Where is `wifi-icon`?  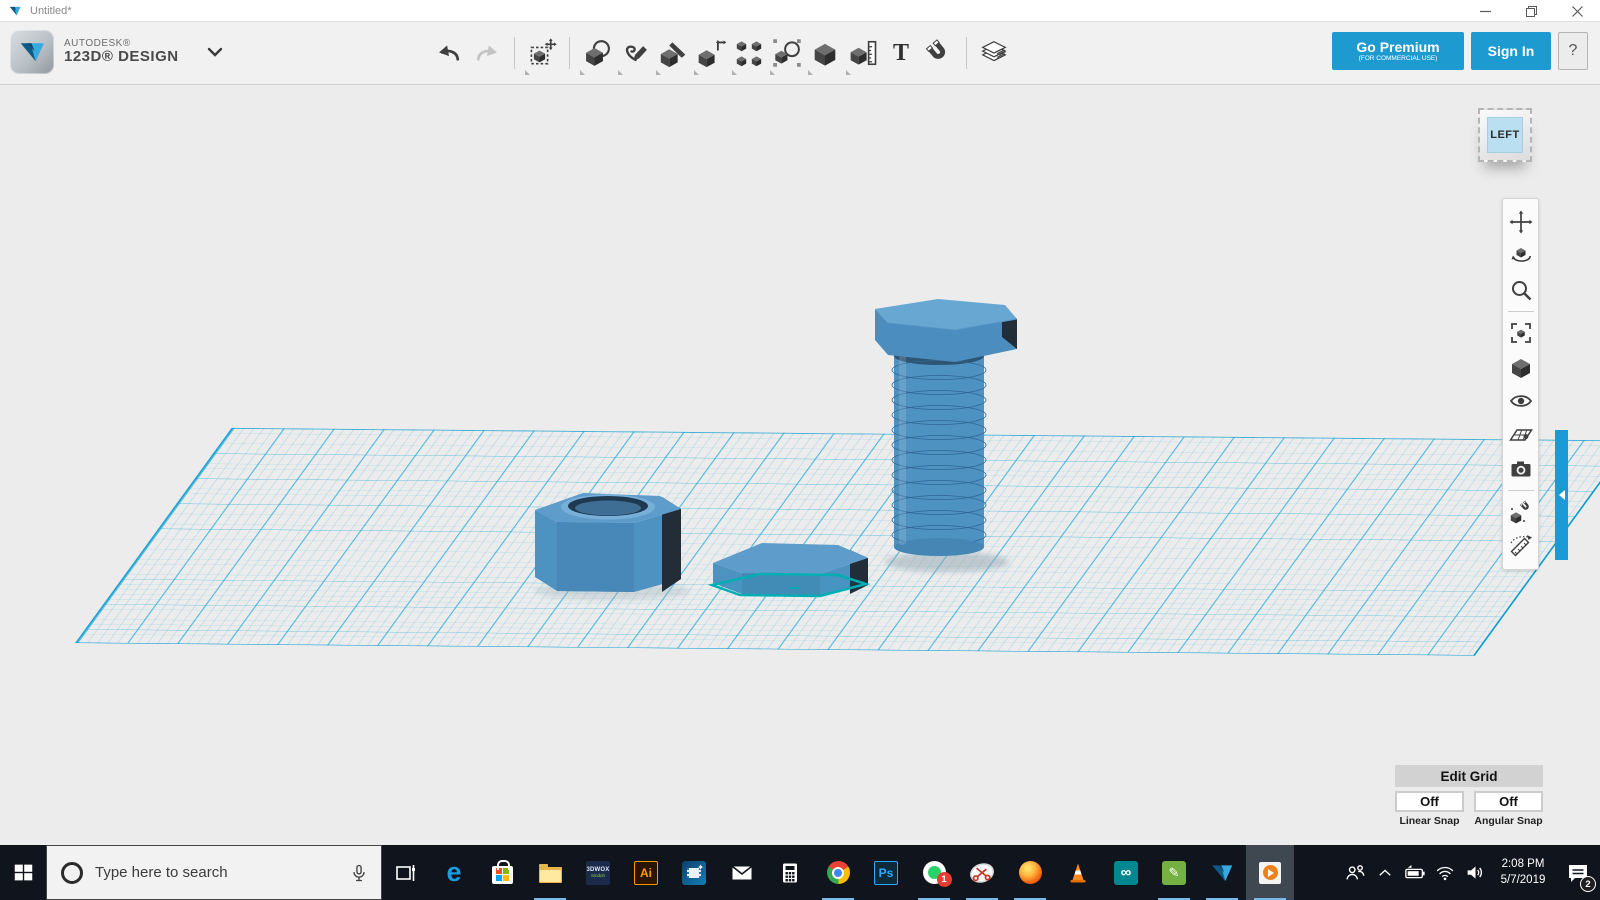 wifi-icon is located at coordinates (1445, 873).